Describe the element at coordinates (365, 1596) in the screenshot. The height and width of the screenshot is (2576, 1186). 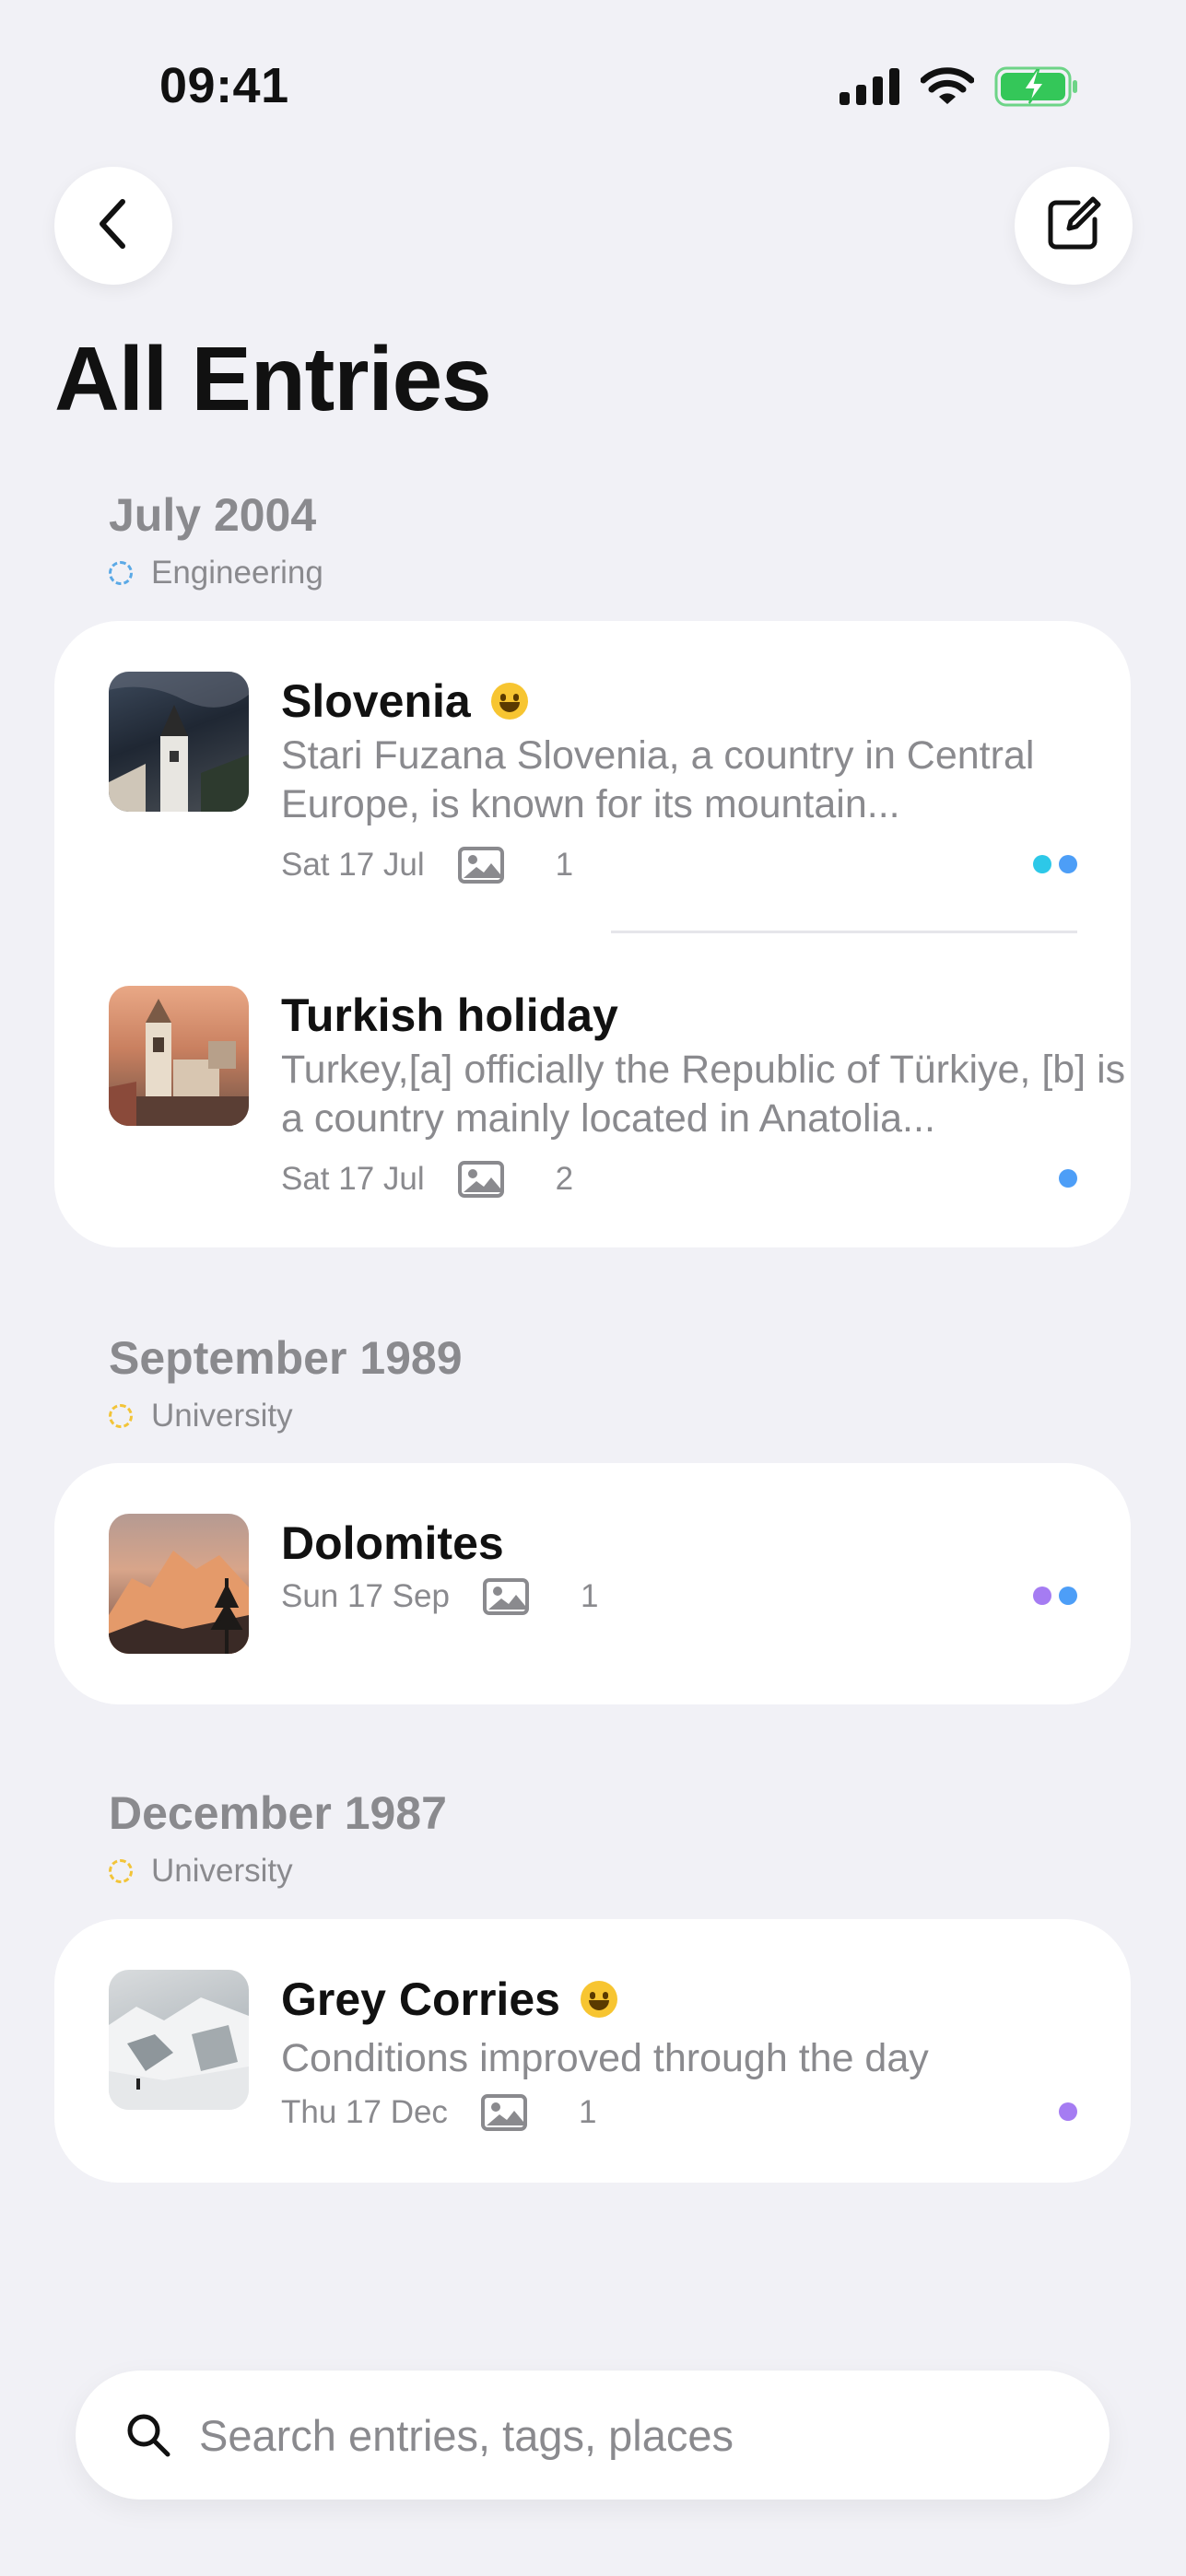
I see `entry-date: Sun 17 Sep` at that location.